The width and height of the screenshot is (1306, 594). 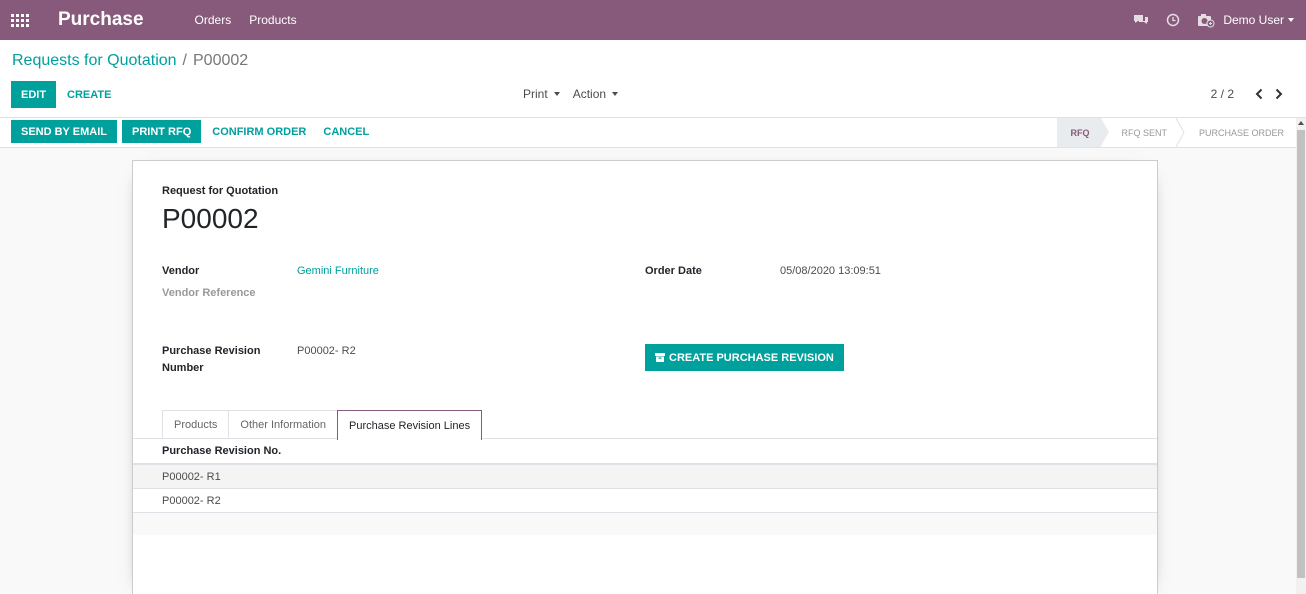 I want to click on user-menu: Demo User, so click(x=1253, y=20).